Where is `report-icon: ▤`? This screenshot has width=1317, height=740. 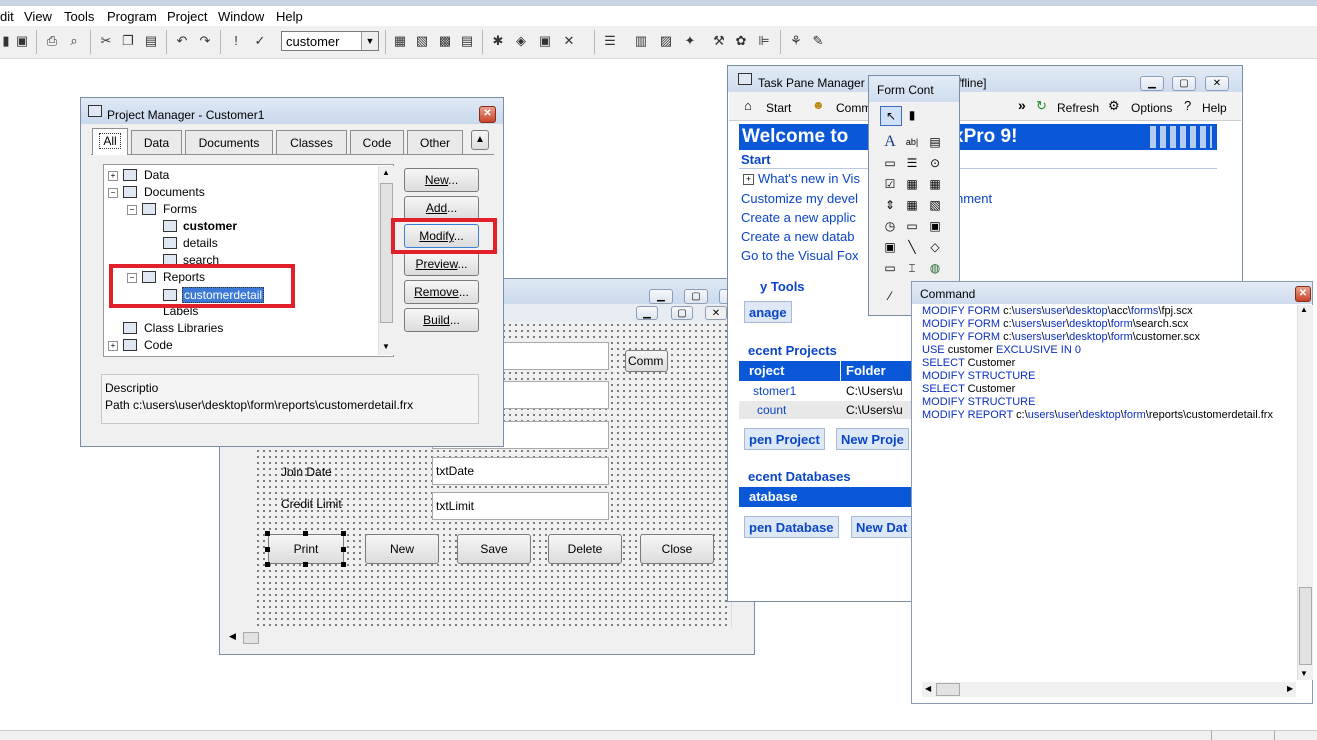 report-icon: ▤ is located at coordinates (467, 41).